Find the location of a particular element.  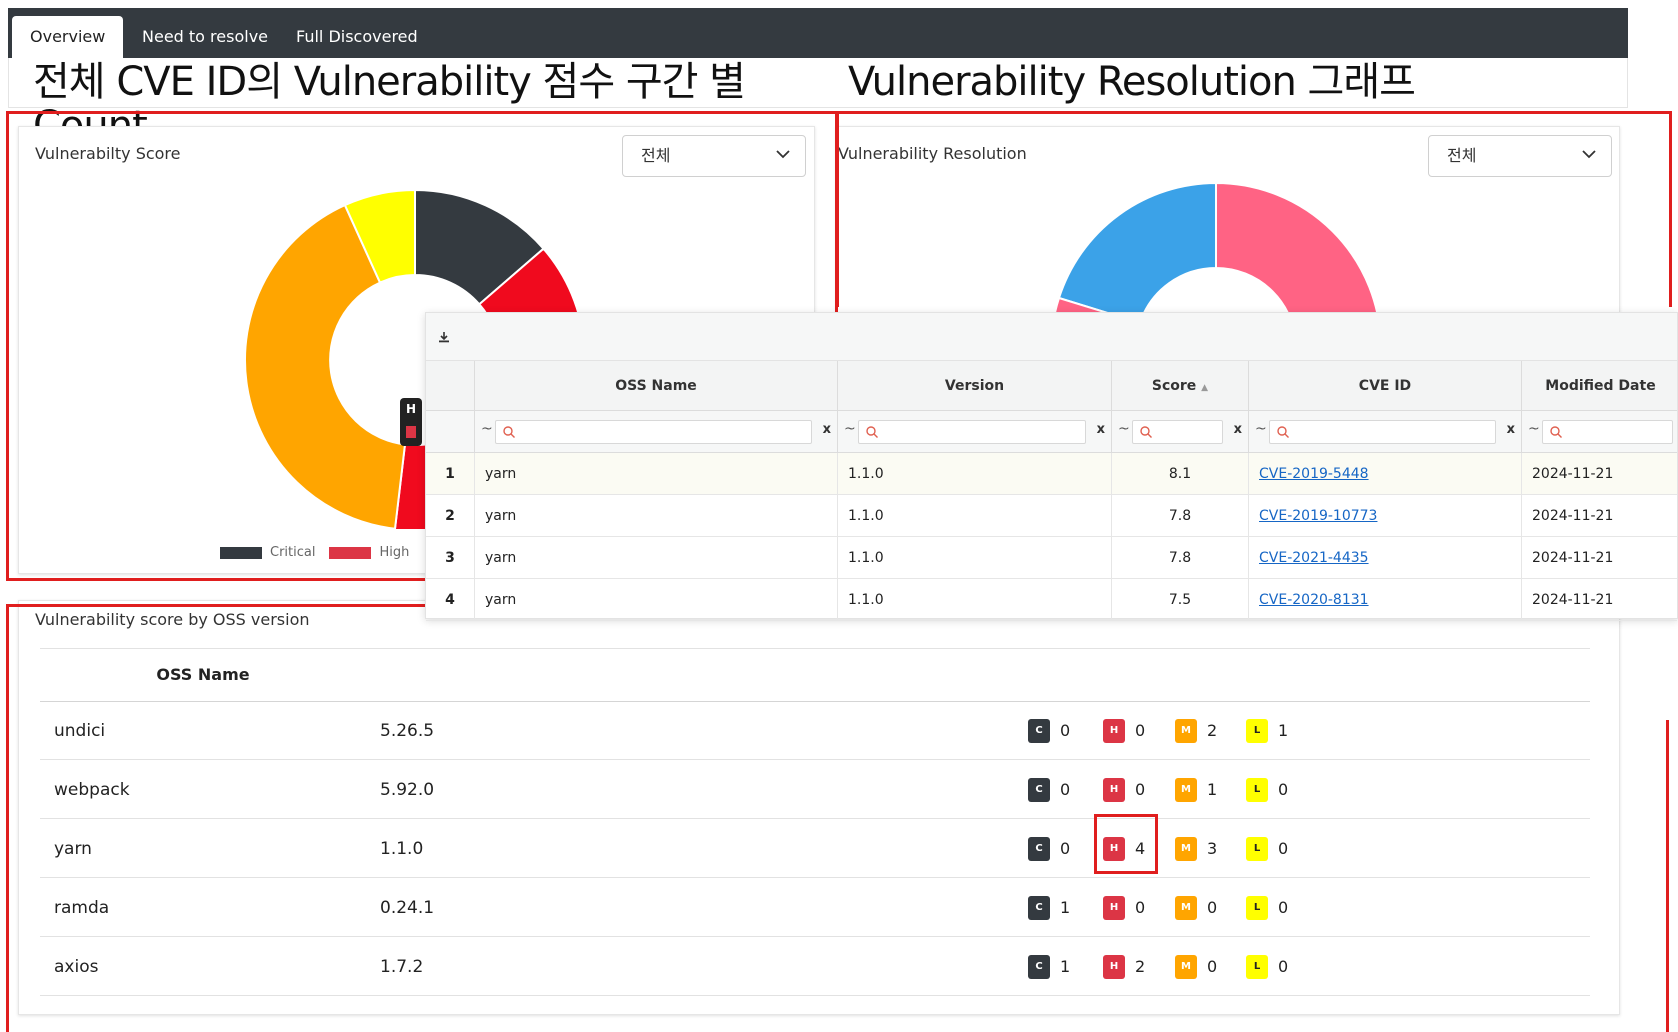

grid-row: 2 yarn 1.1.0 7.8 CVE-2019-10773 2024-11-21 is located at coordinates (1051, 516).